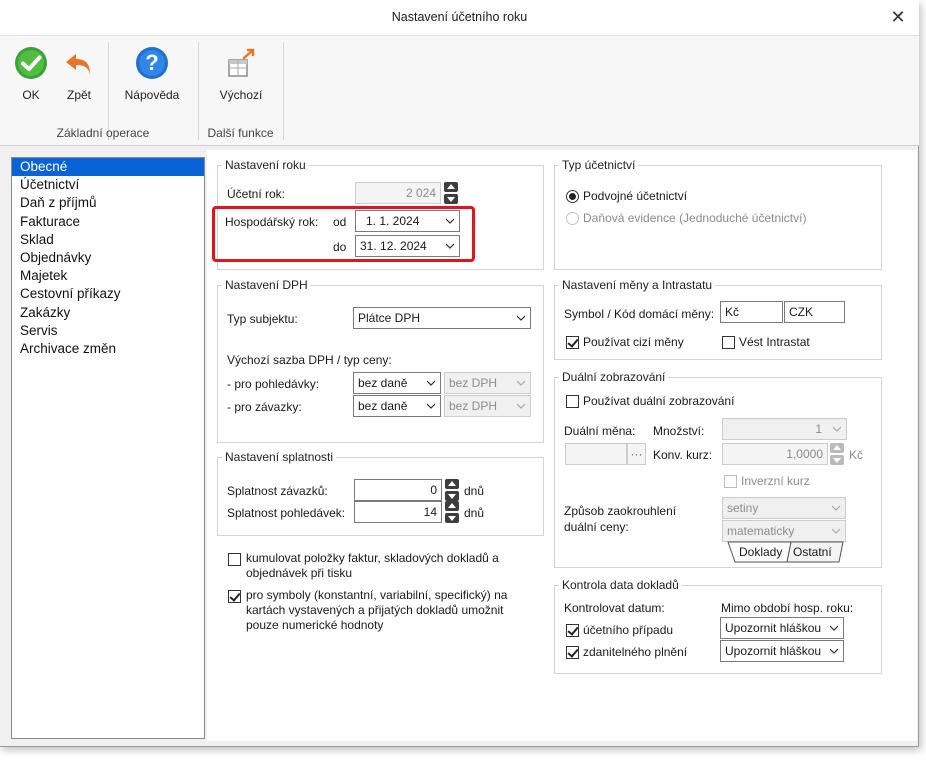  What do you see at coordinates (773, 628) in the screenshot?
I see `accounting-case-action-value: Upozornit hláškou` at bounding box center [773, 628].